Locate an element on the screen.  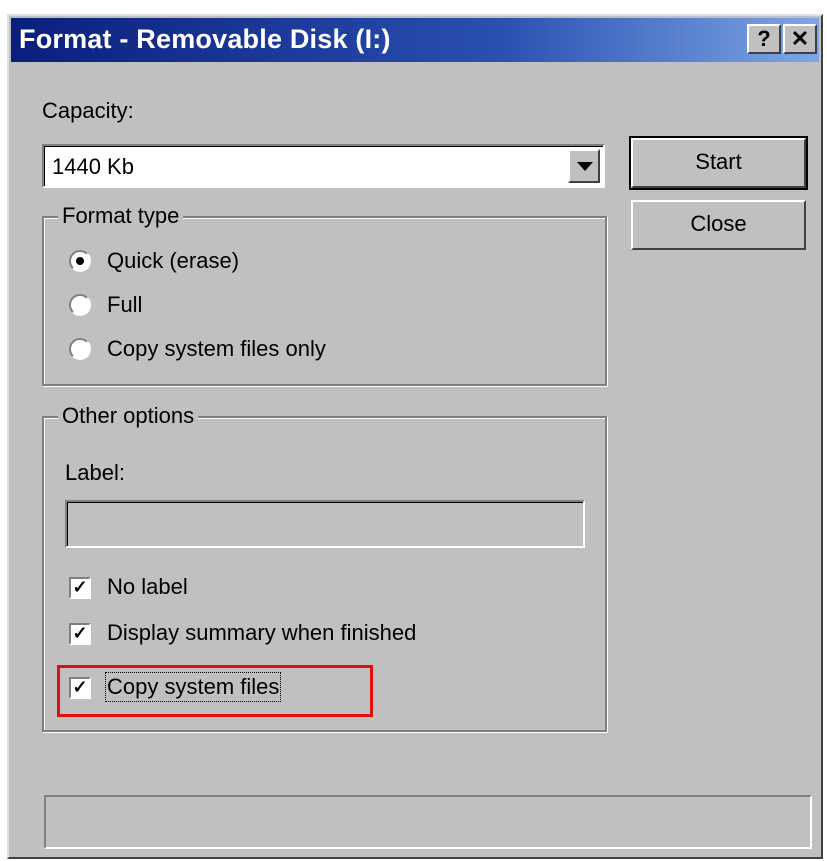
checkbox-label: Display summary when finished is located at coordinates (262, 632).